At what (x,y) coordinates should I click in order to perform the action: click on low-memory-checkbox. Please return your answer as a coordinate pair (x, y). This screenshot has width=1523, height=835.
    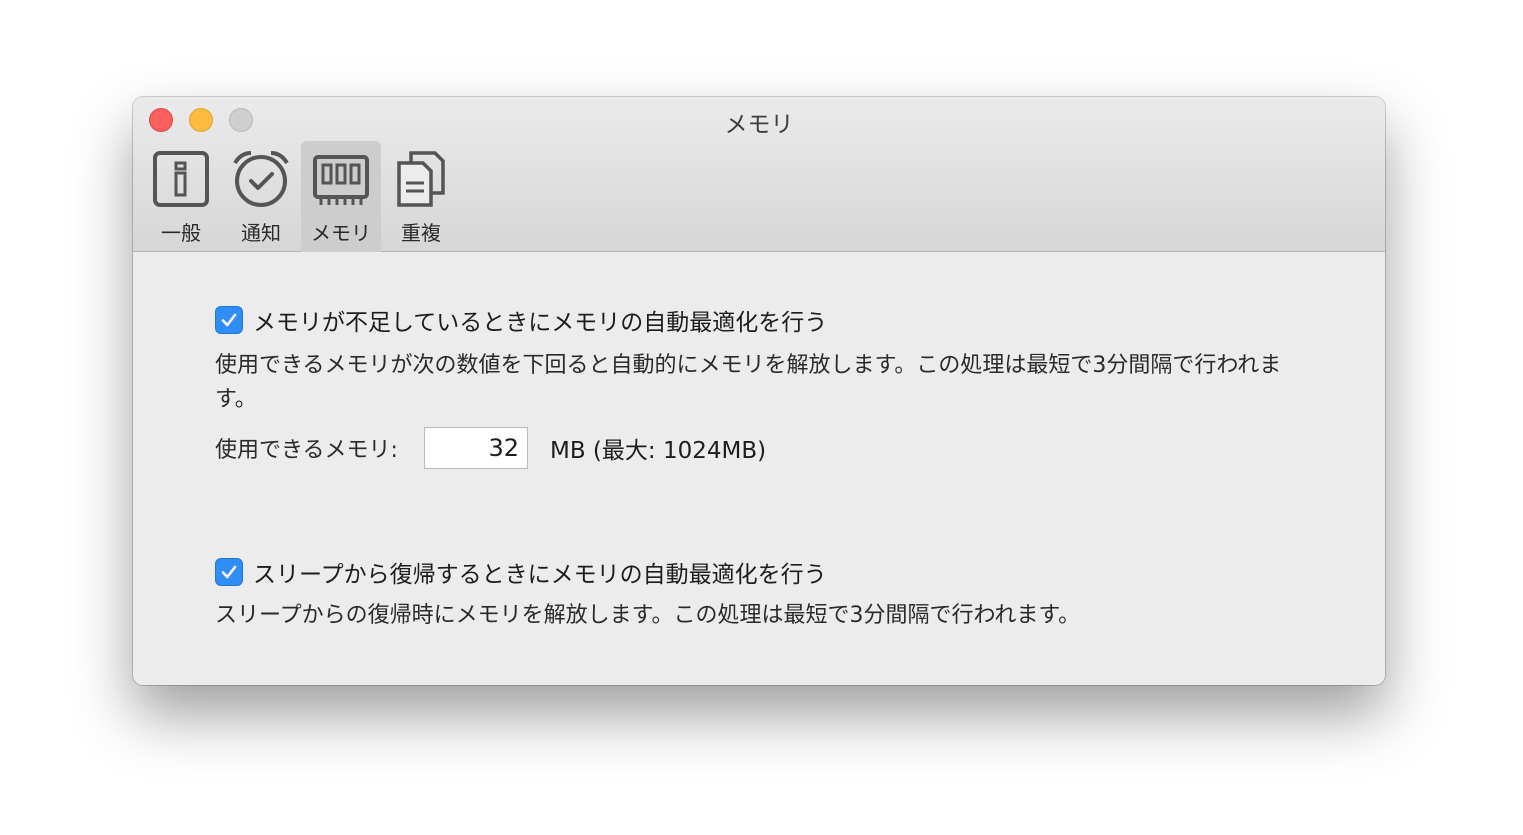
    Looking at the image, I should click on (229, 320).